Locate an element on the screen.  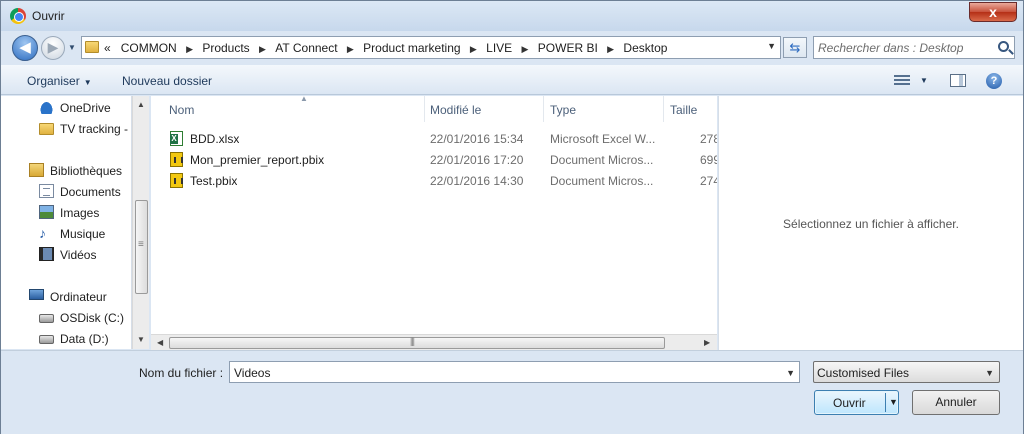
breadcrumb-item-desktop: Desktop is located at coordinates (645, 48).